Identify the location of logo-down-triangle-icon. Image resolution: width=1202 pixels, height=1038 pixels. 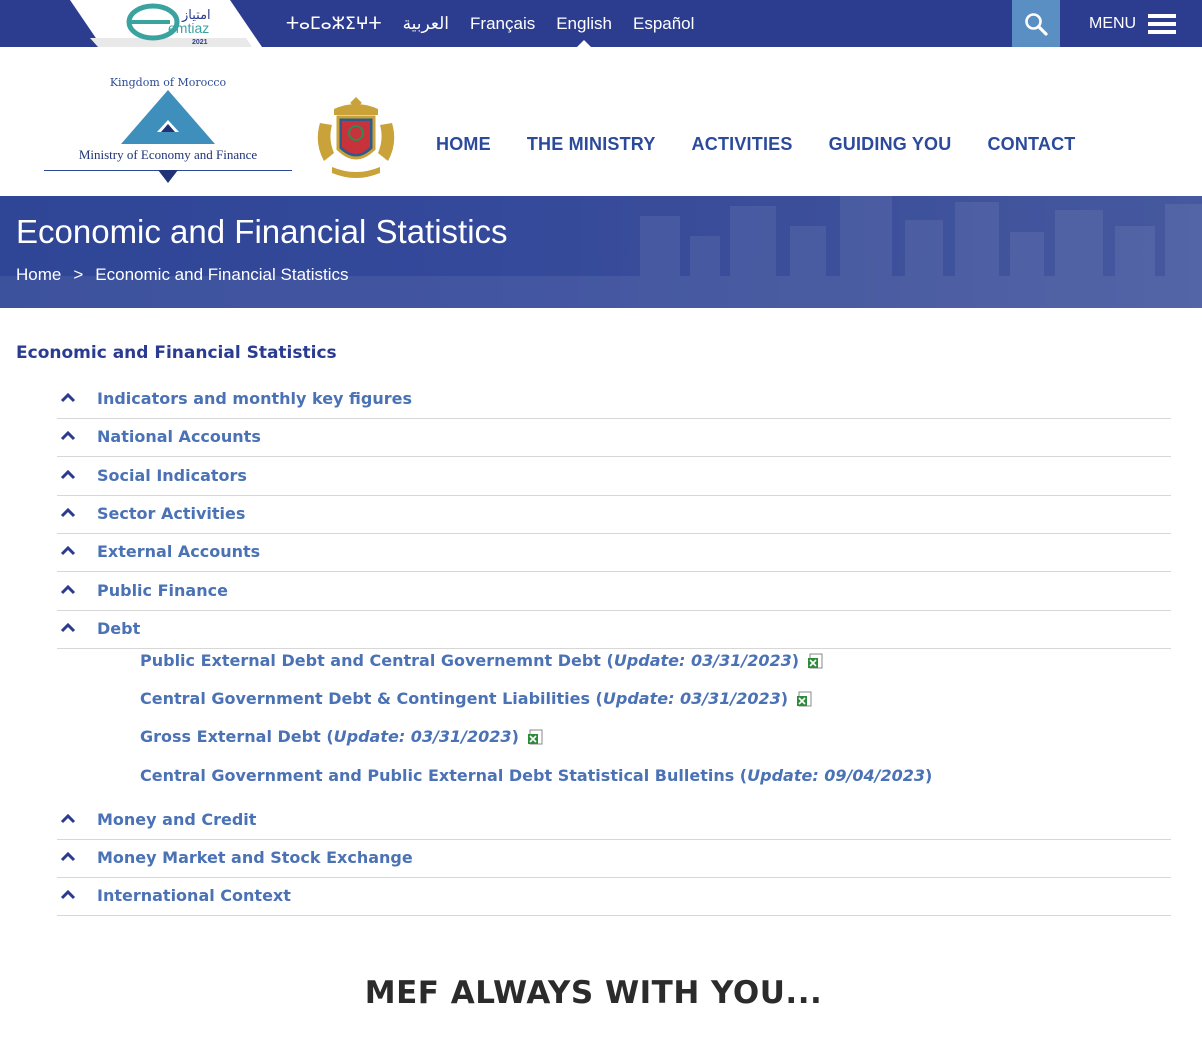
(168, 176).